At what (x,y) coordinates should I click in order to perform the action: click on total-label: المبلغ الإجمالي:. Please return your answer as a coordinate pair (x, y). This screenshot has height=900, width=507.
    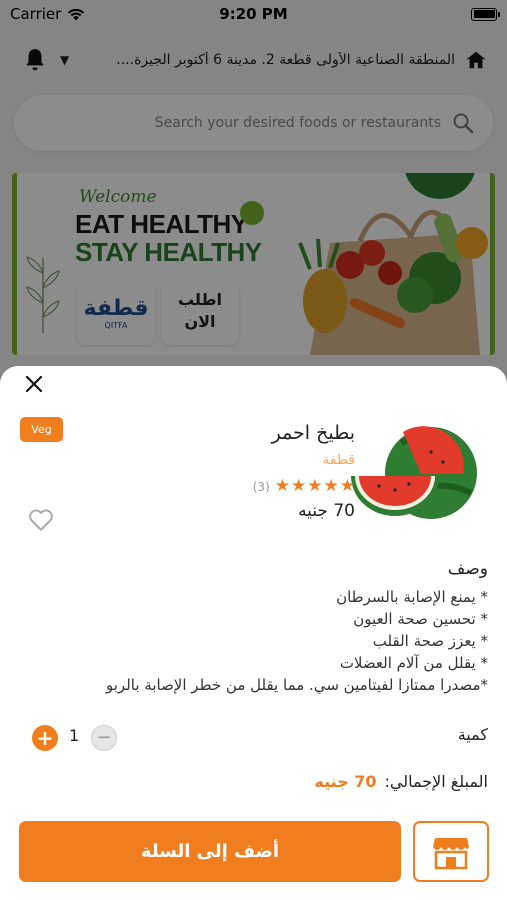
    Looking at the image, I should click on (436, 781).